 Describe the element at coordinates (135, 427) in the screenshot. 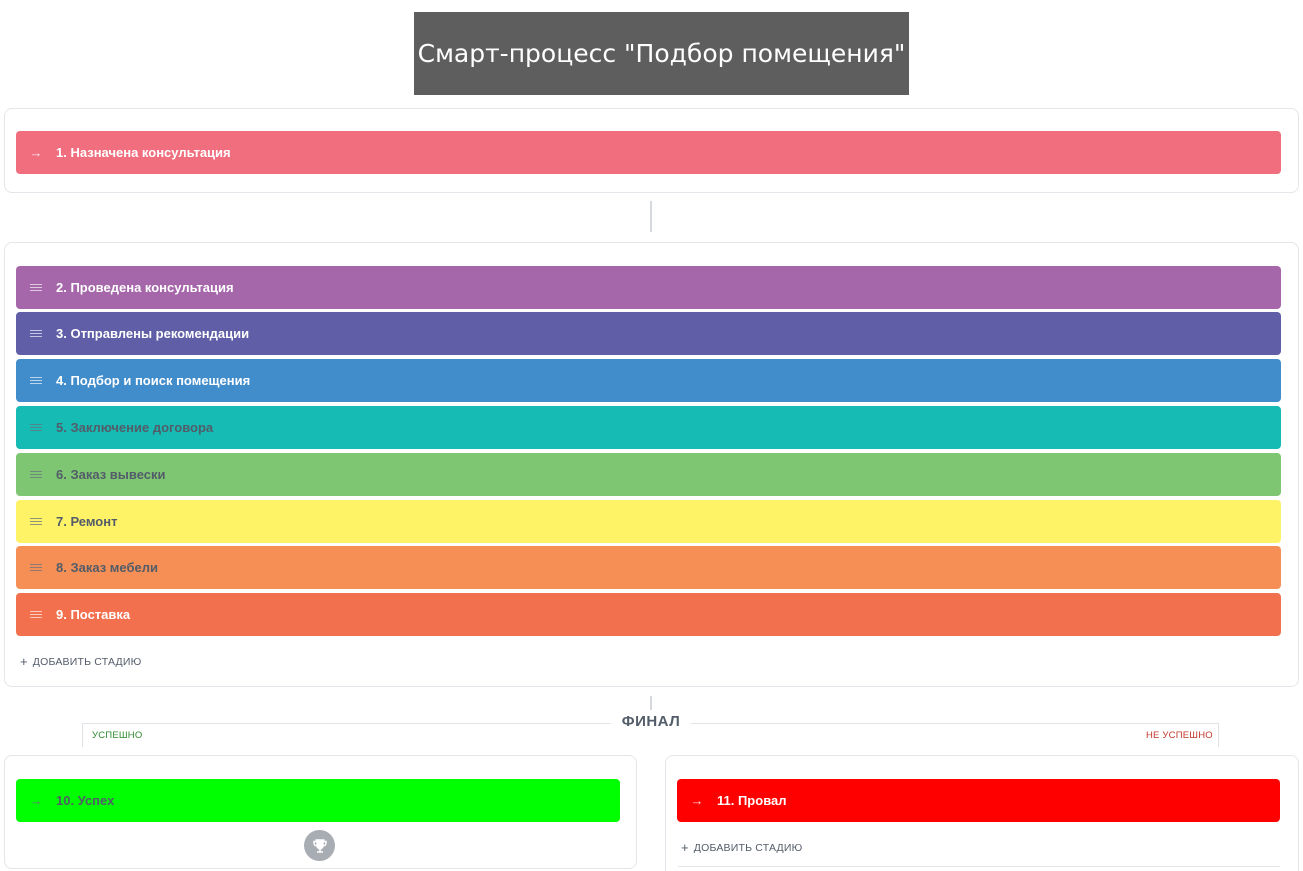

I see `stage-label: 5. Заключение договора` at that location.